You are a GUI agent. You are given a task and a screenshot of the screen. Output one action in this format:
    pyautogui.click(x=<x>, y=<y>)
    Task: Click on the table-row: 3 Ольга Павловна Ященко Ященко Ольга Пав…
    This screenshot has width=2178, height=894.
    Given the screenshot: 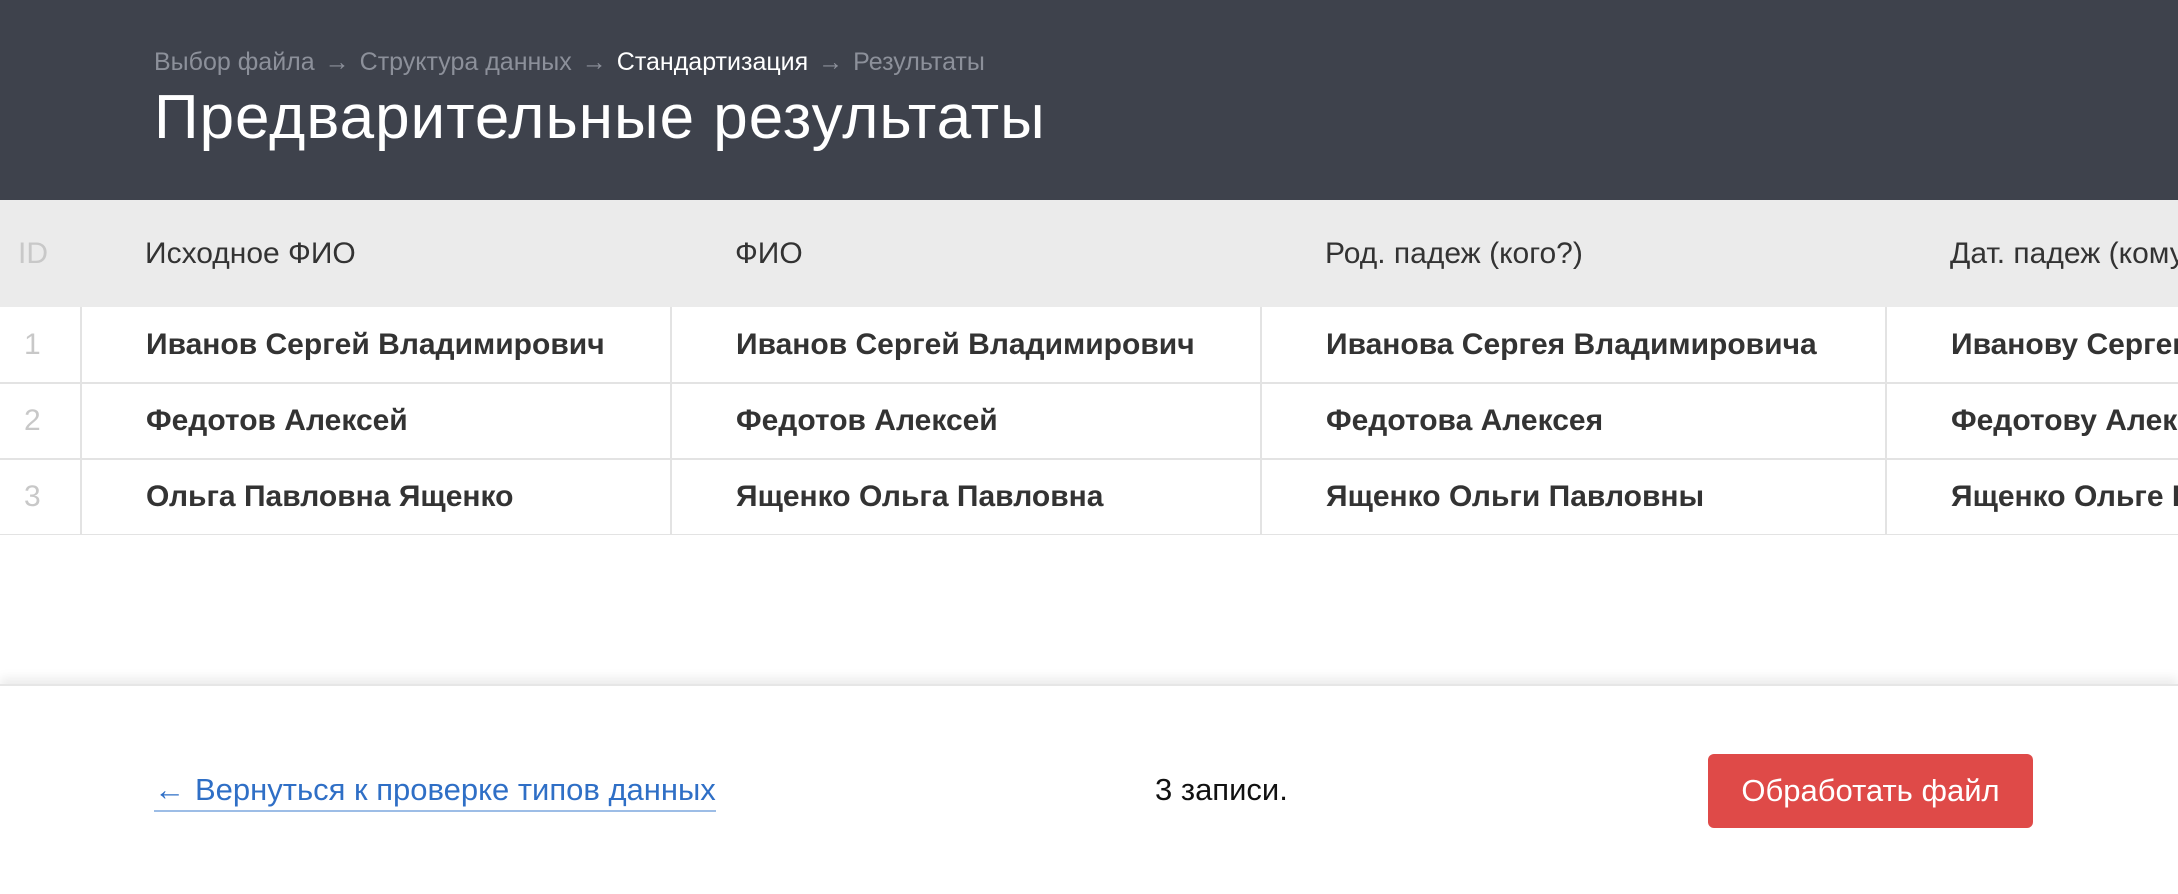 What is the action you would take?
    pyautogui.click(x=1089, y=497)
    